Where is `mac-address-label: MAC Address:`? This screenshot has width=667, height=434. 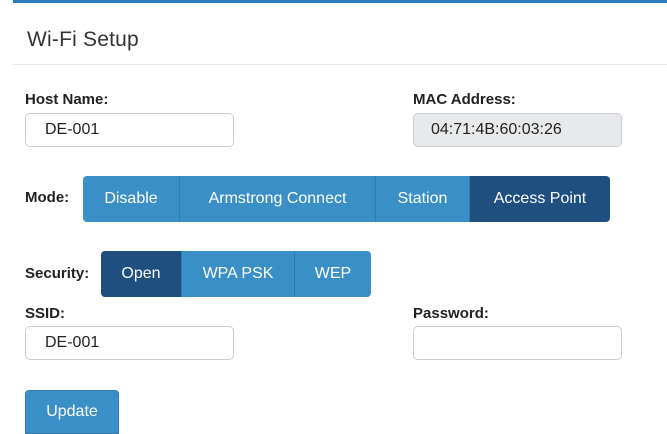
mac-address-label: MAC Address: is located at coordinates (464, 99).